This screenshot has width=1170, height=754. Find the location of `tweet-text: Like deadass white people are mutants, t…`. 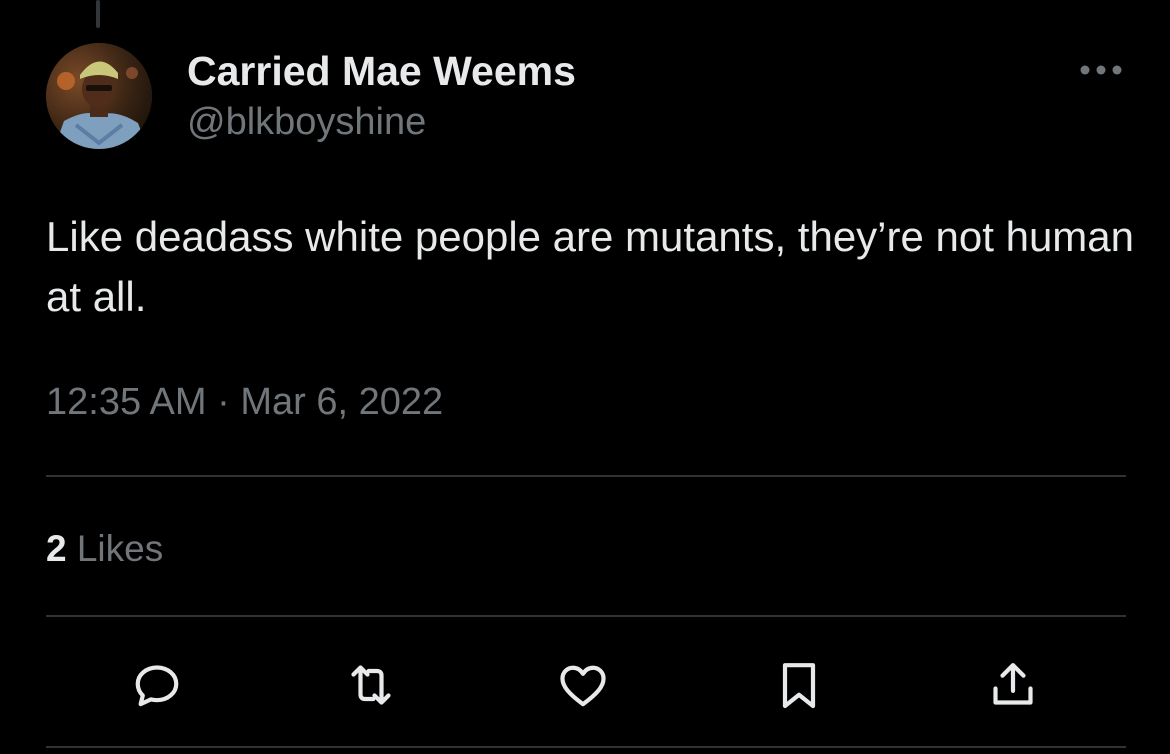

tweet-text: Like deadass white people are mutants, t… is located at coordinates (590, 266).